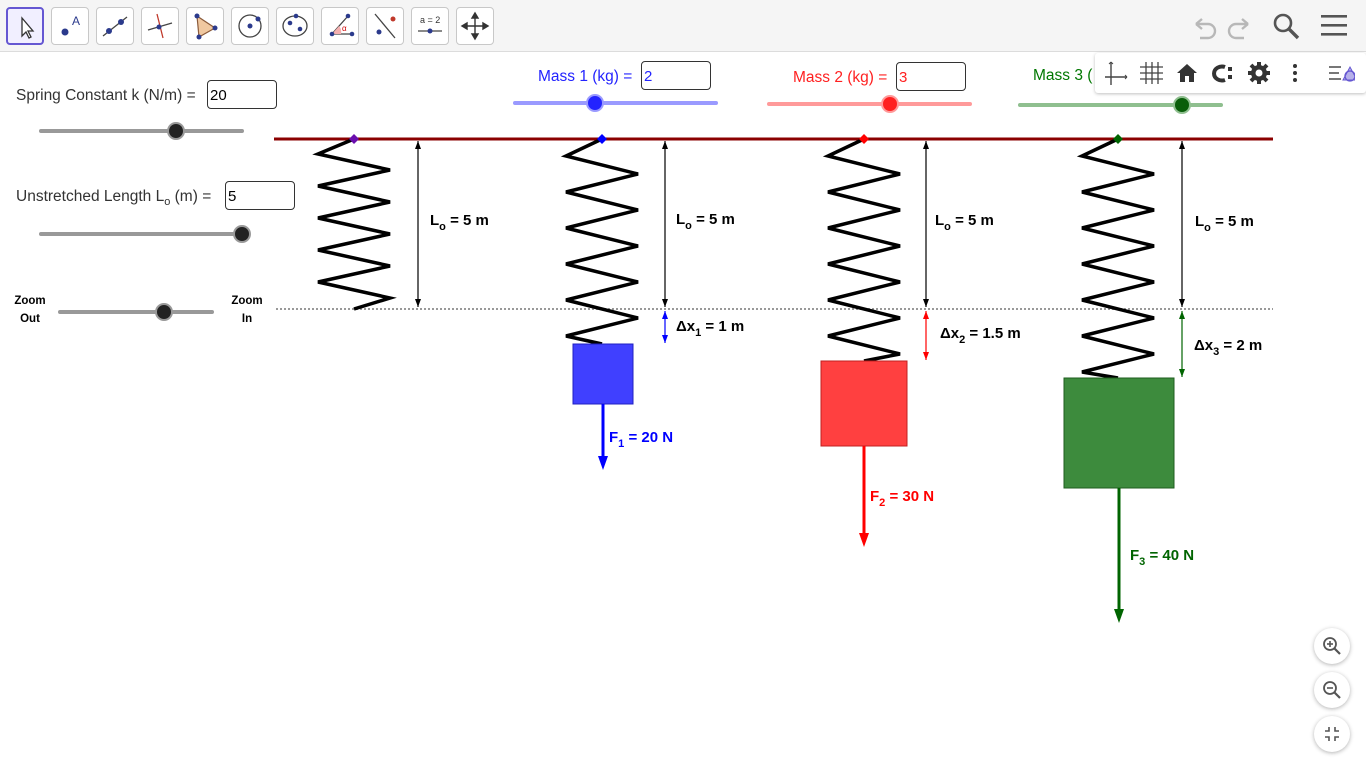 This screenshot has height=768, width=1366. I want to click on circle-center-point-tool, so click(250, 26).